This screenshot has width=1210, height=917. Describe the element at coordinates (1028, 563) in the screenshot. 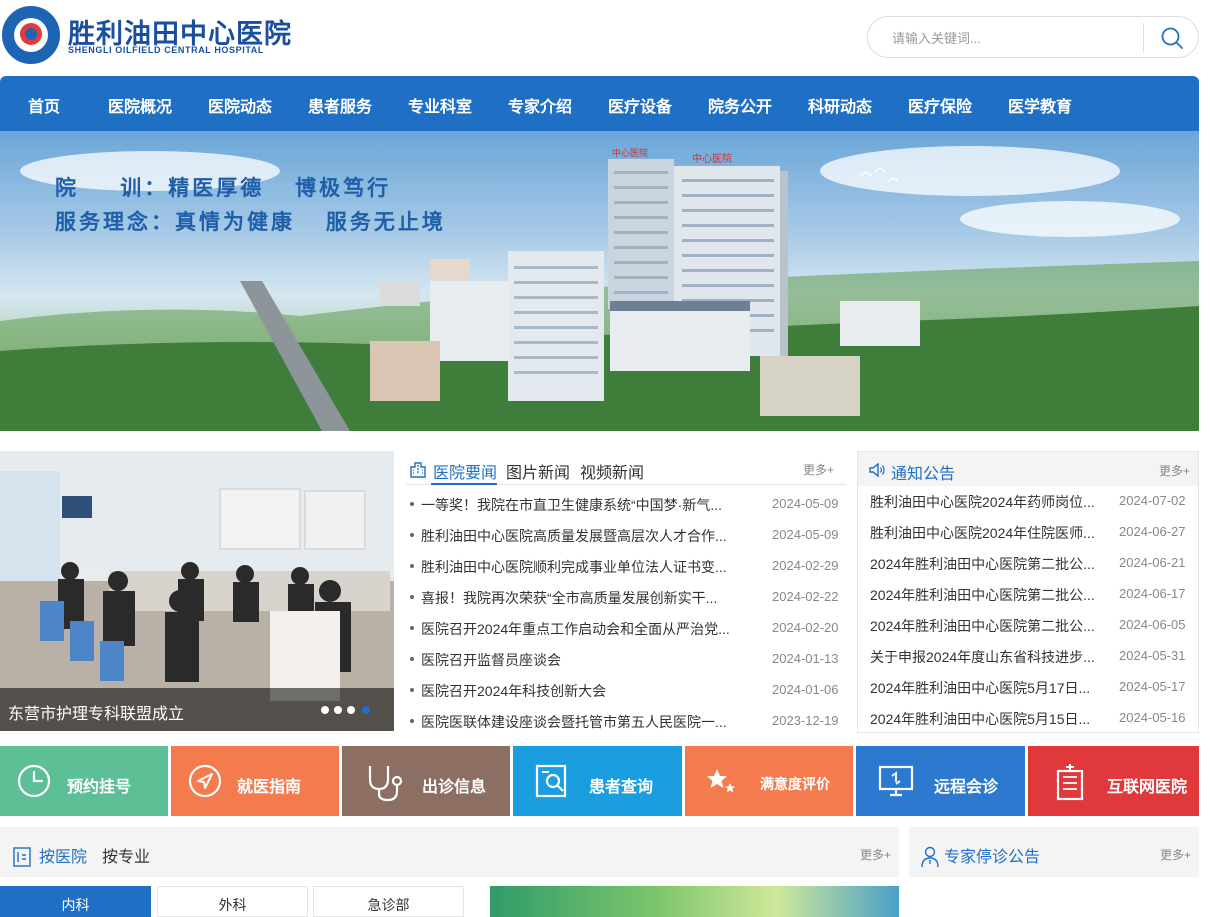

I see `notice-item: 2024年胜利油田中心医院第二批公... 2024-06-21` at that location.